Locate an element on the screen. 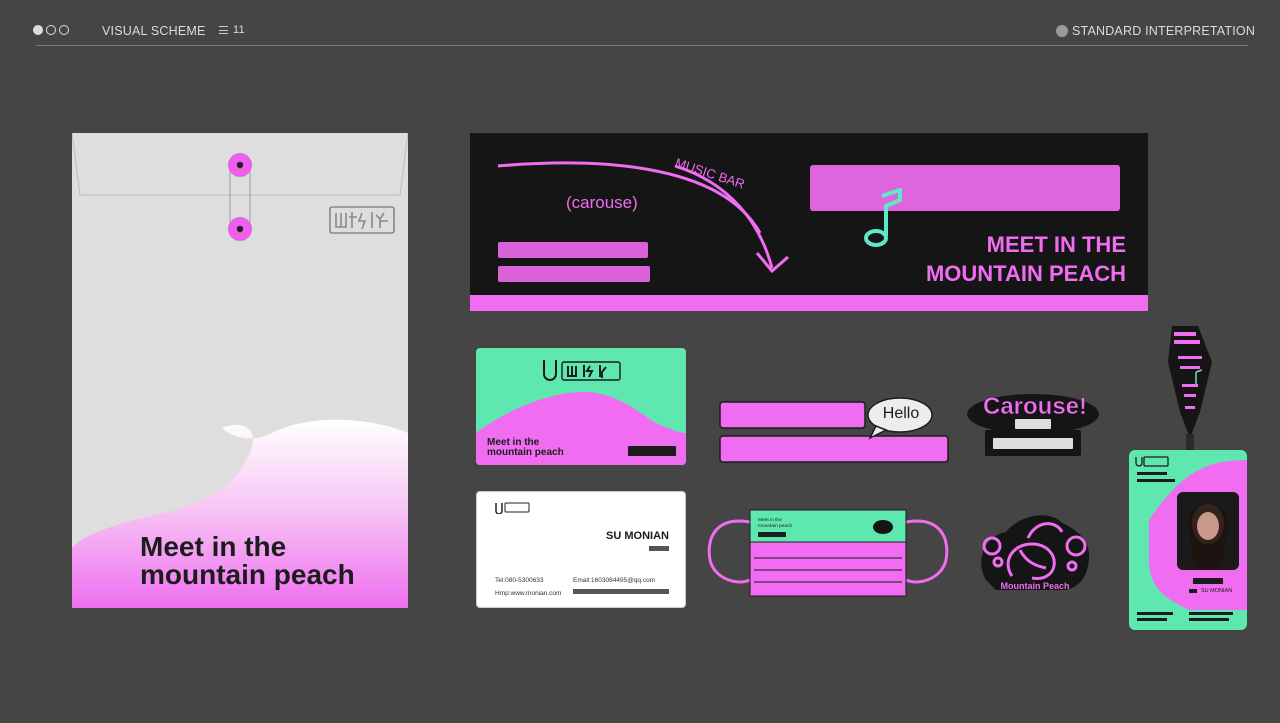 This screenshot has width=1280, height=723. slogan-sticker: Hello is located at coordinates (838, 433).